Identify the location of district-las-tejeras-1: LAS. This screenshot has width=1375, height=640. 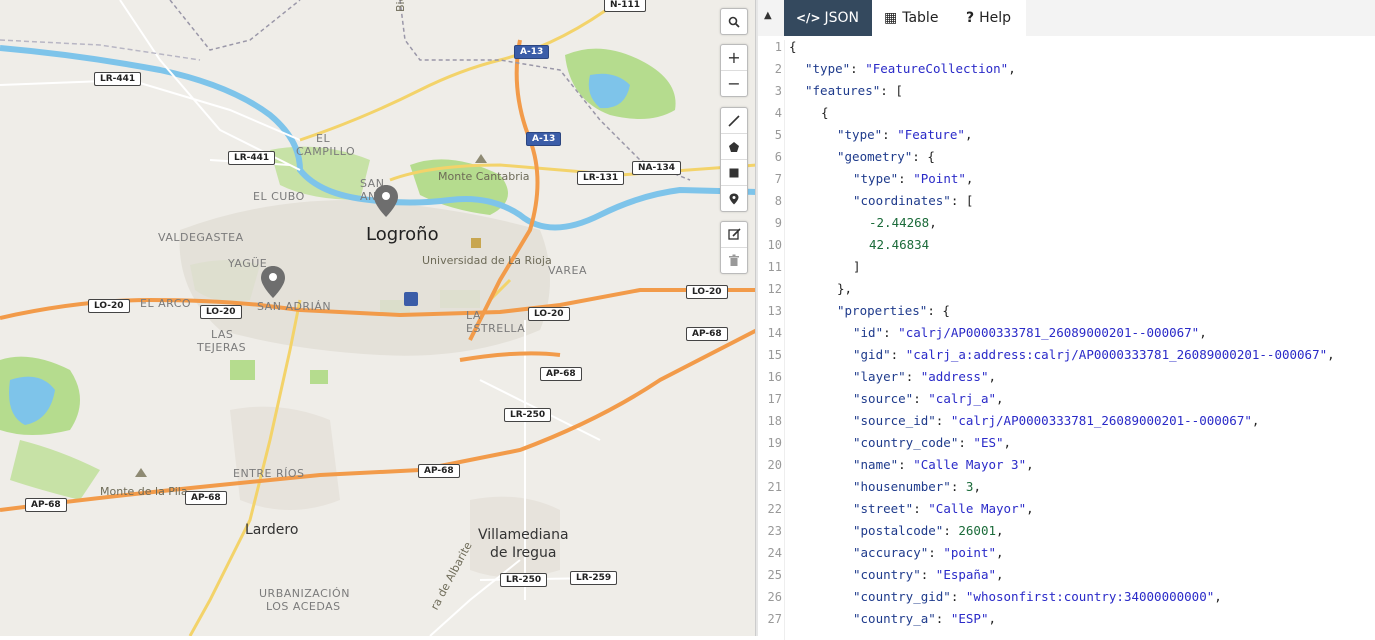
(222, 334).